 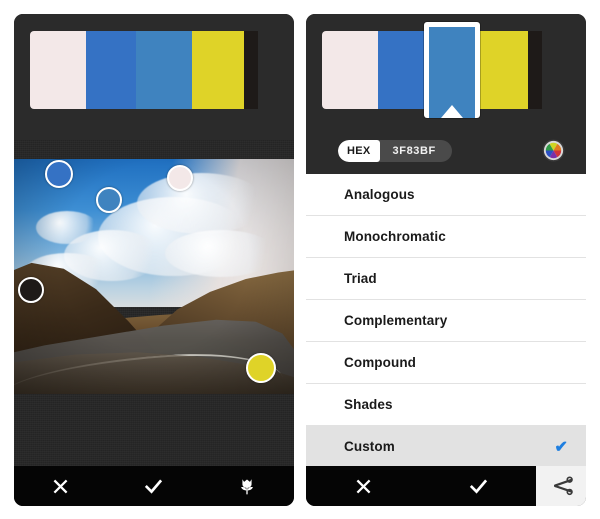 I want to click on swatch-blue-light-fill, so click(x=452, y=72).